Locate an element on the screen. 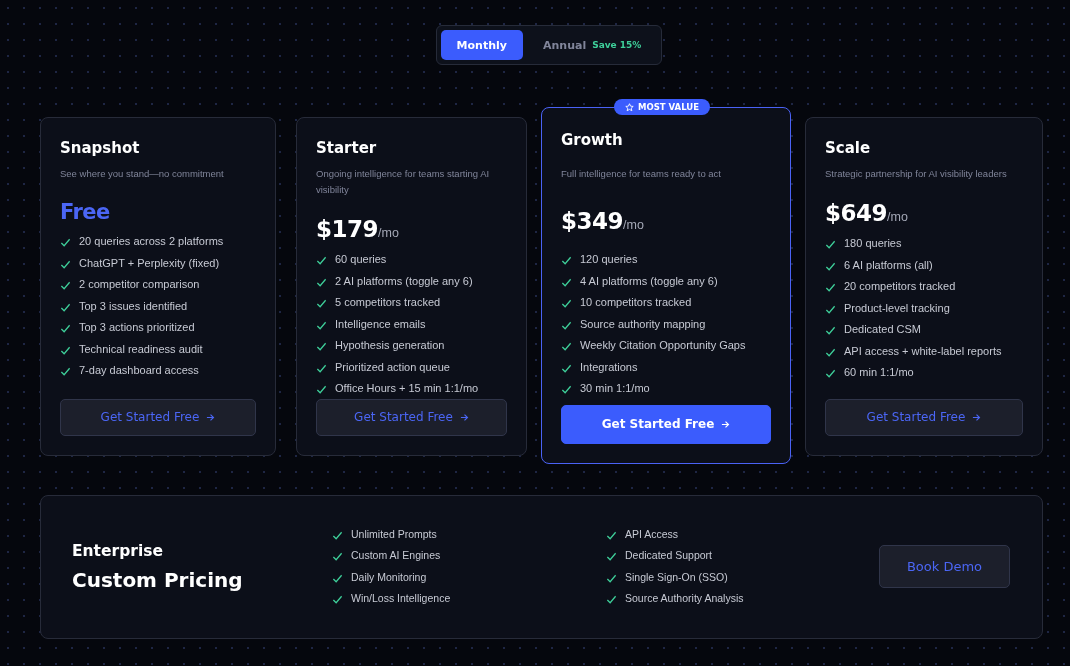  plan-price: Free is located at coordinates (85, 212).